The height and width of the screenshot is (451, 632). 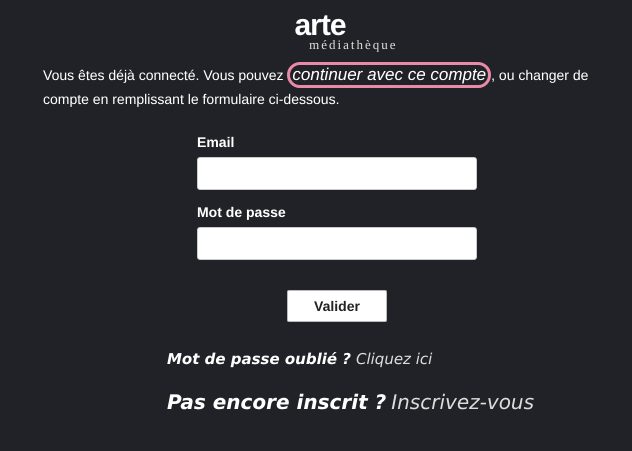 I want to click on link: Inscrivez-vous, so click(x=462, y=401).